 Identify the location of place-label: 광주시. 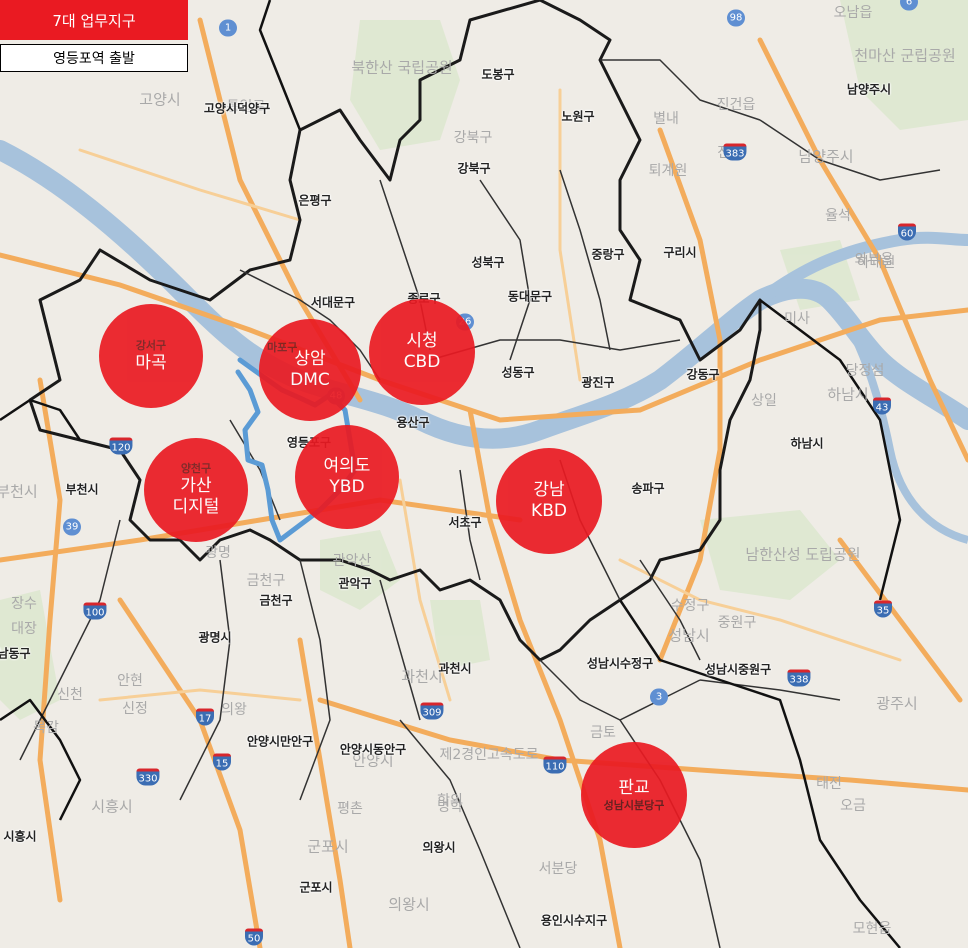
(897, 703).